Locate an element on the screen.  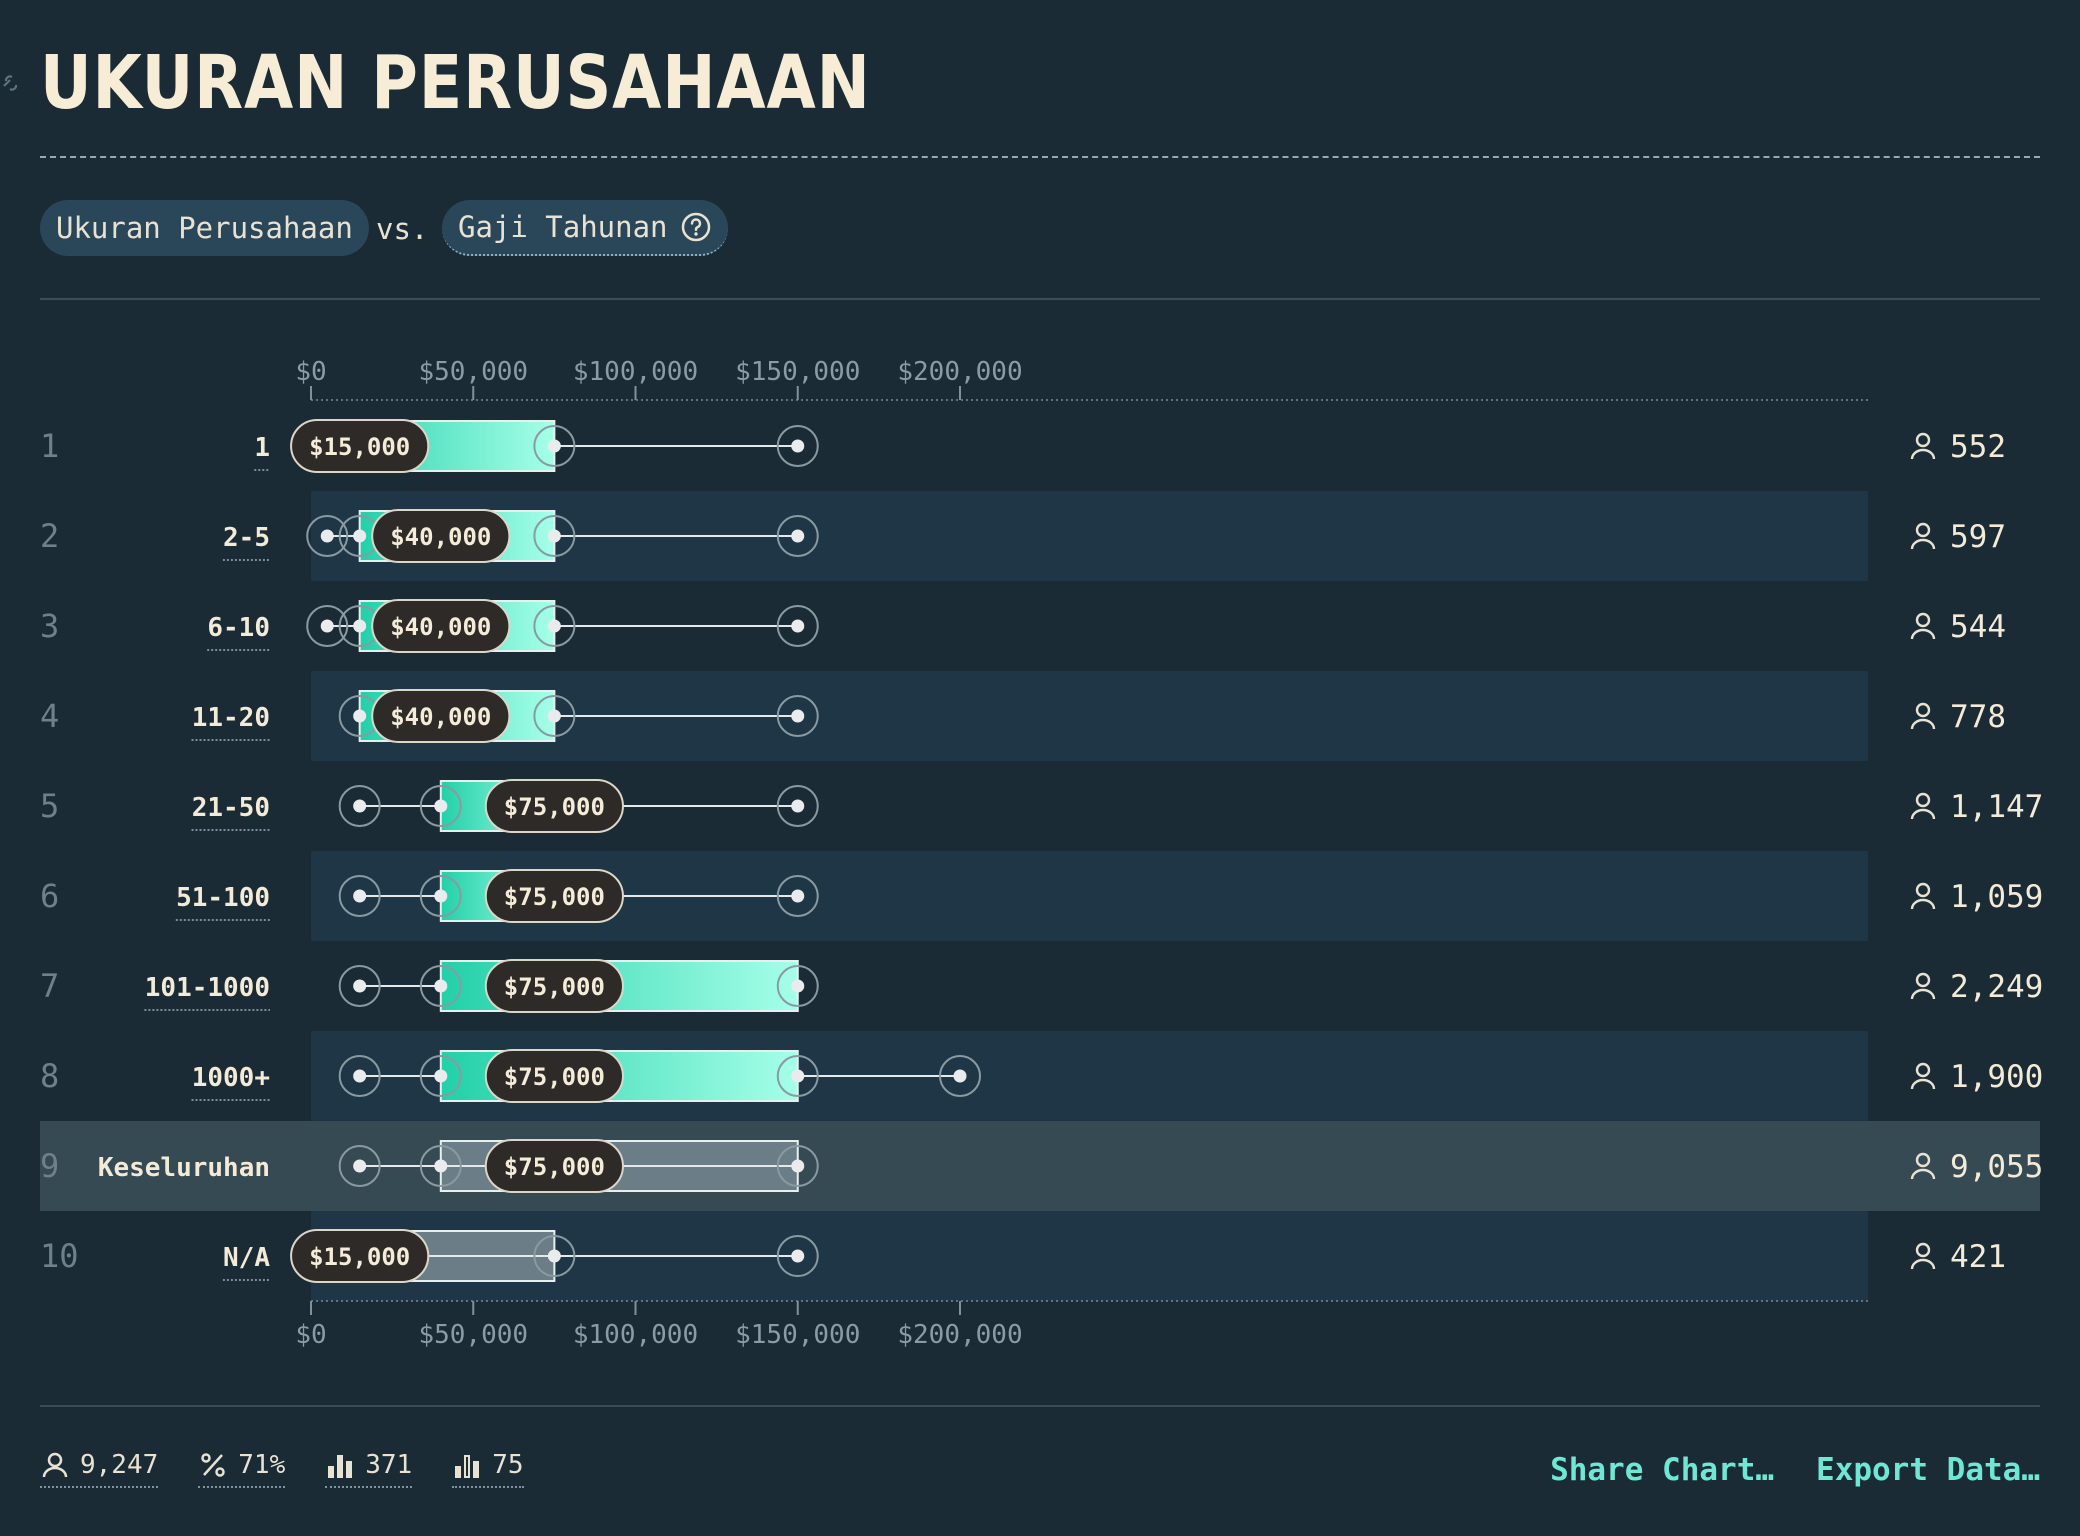
dimension-selector: Ukuran Perusahaan is located at coordinates (204, 228).